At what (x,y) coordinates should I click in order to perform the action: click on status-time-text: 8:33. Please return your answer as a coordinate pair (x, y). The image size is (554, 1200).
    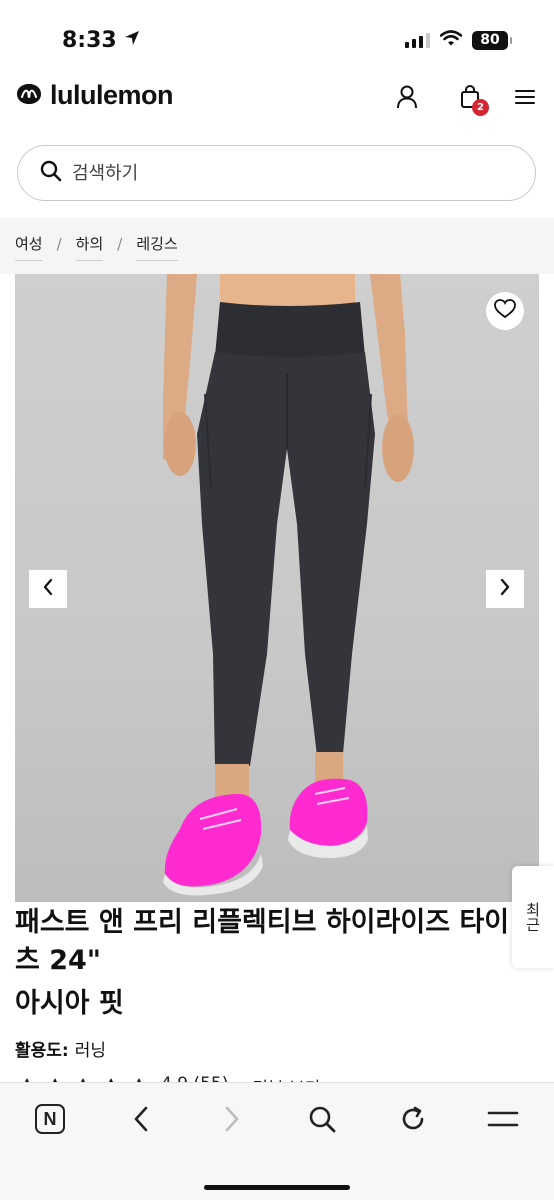
    Looking at the image, I should click on (89, 40).